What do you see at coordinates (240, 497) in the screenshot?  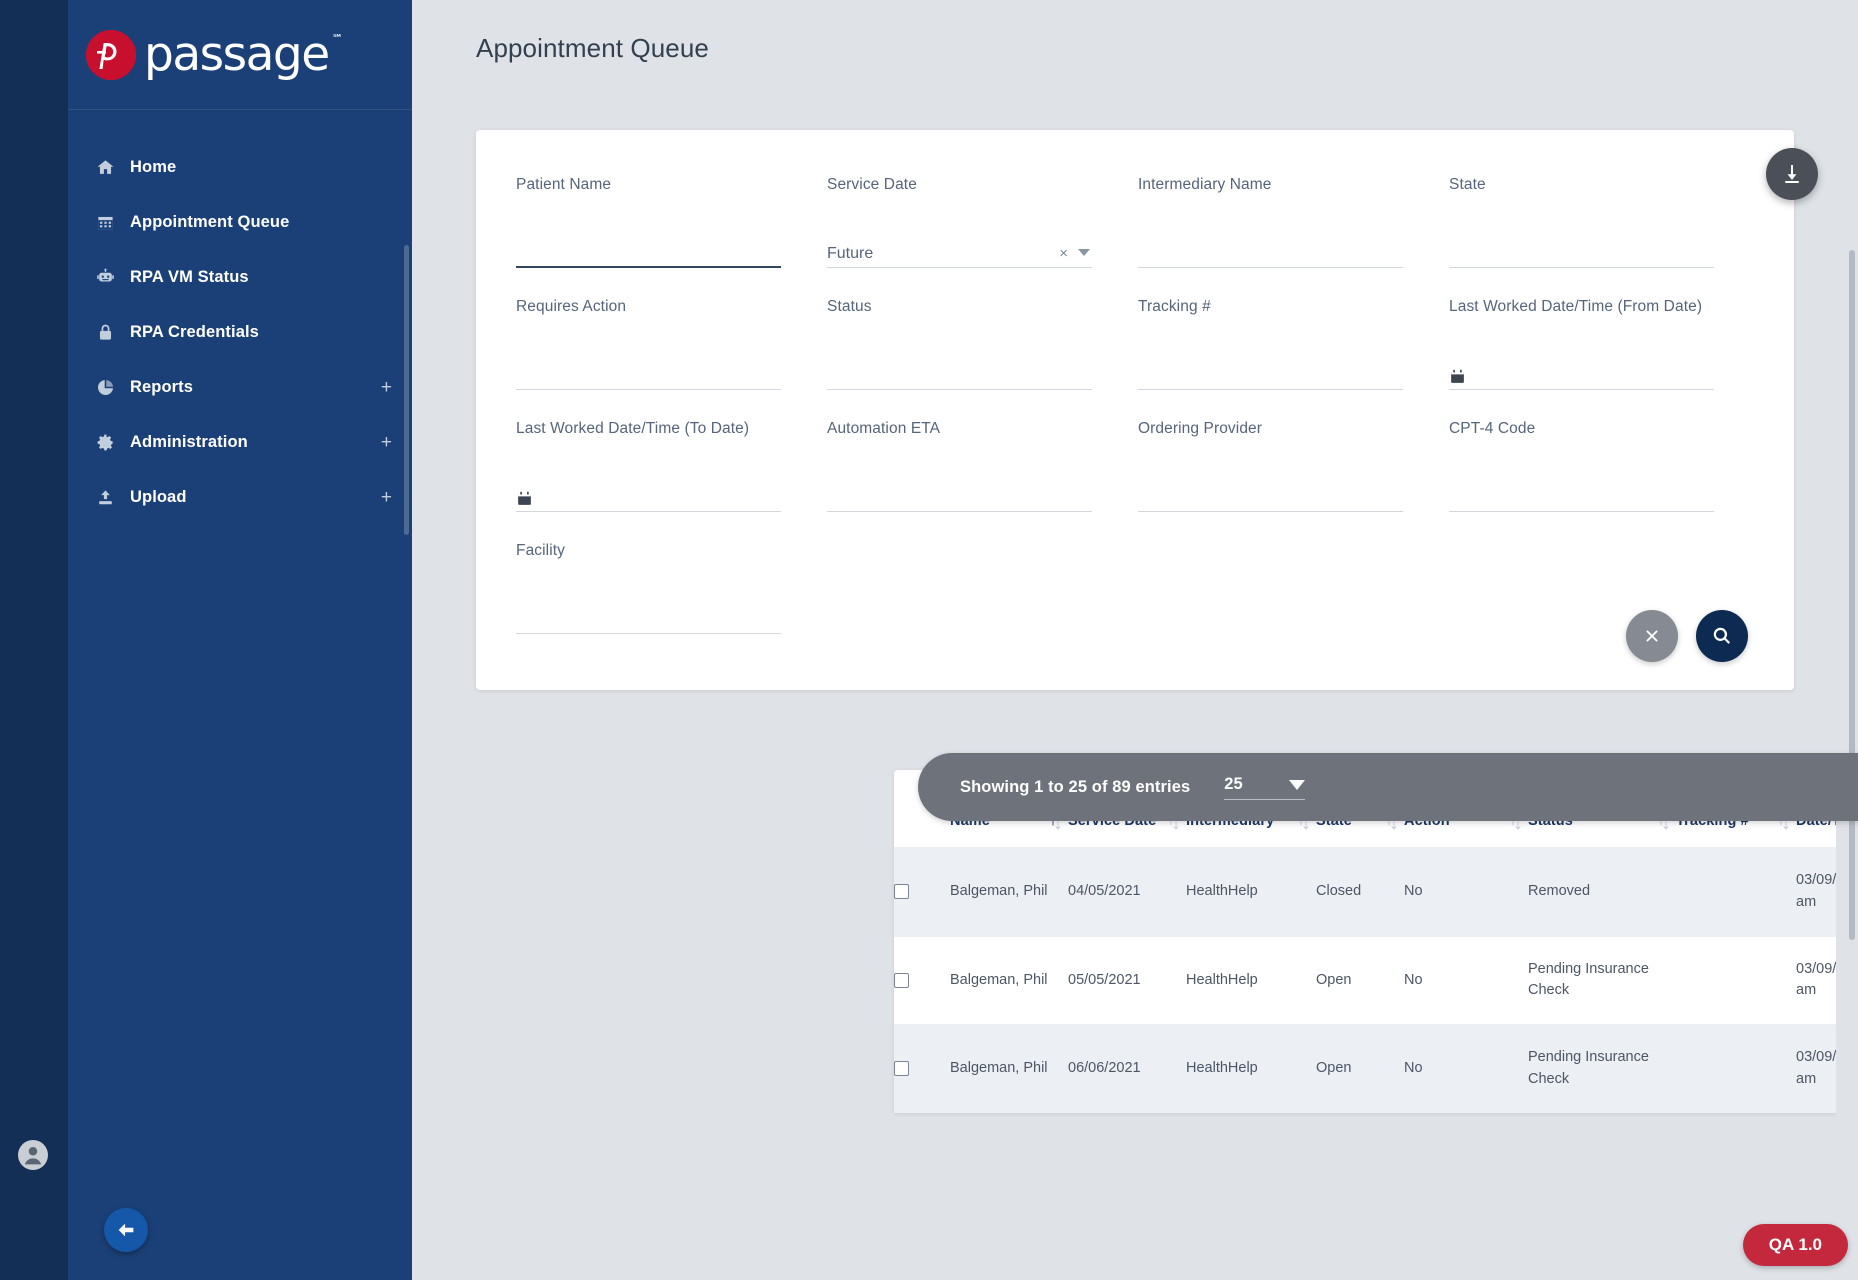 I see `sidebar-item-upload: Upload +` at bounding box center [240, 497].